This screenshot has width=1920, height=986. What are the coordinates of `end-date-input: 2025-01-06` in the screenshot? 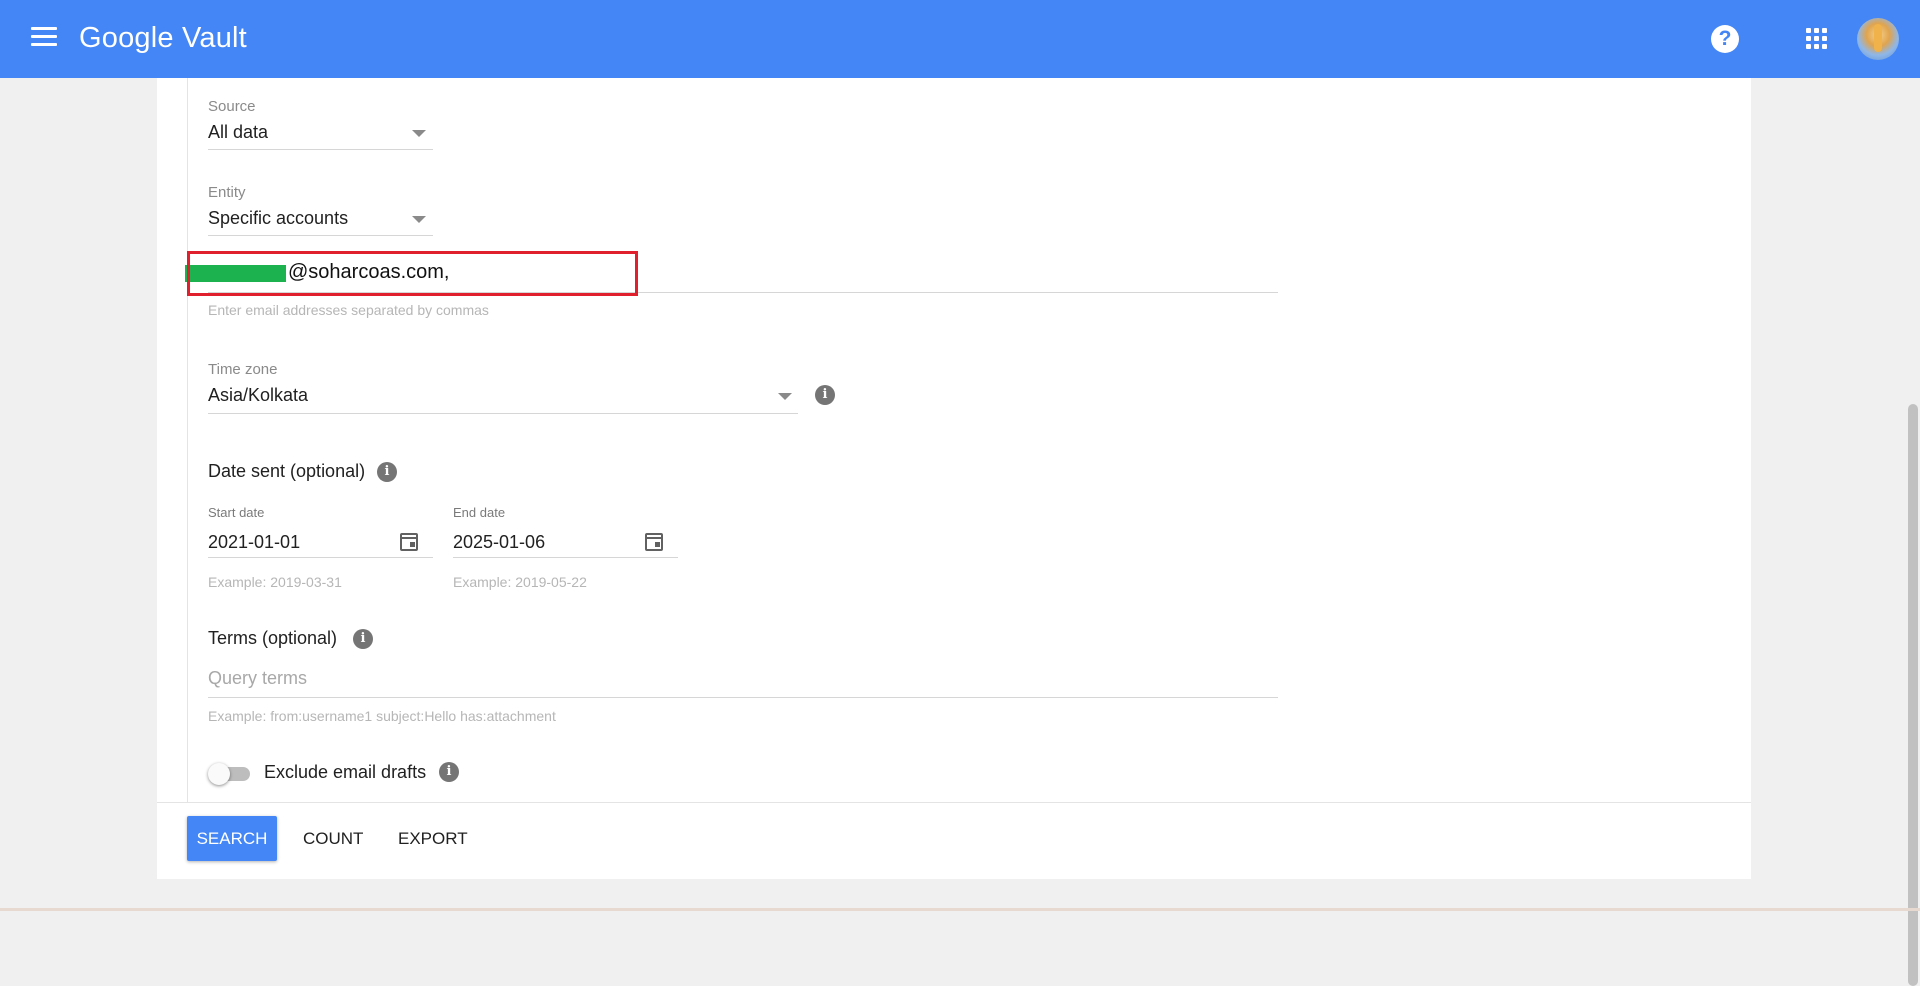 It's located at (565, 541).